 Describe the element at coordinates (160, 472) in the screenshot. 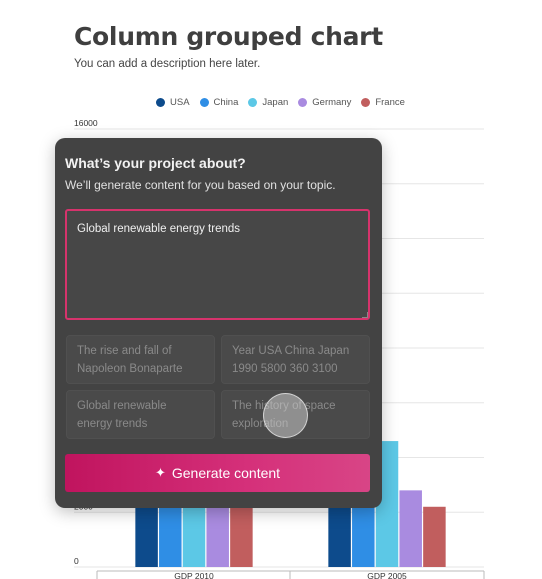

I see `sparkle-icon: ✦` at that location.